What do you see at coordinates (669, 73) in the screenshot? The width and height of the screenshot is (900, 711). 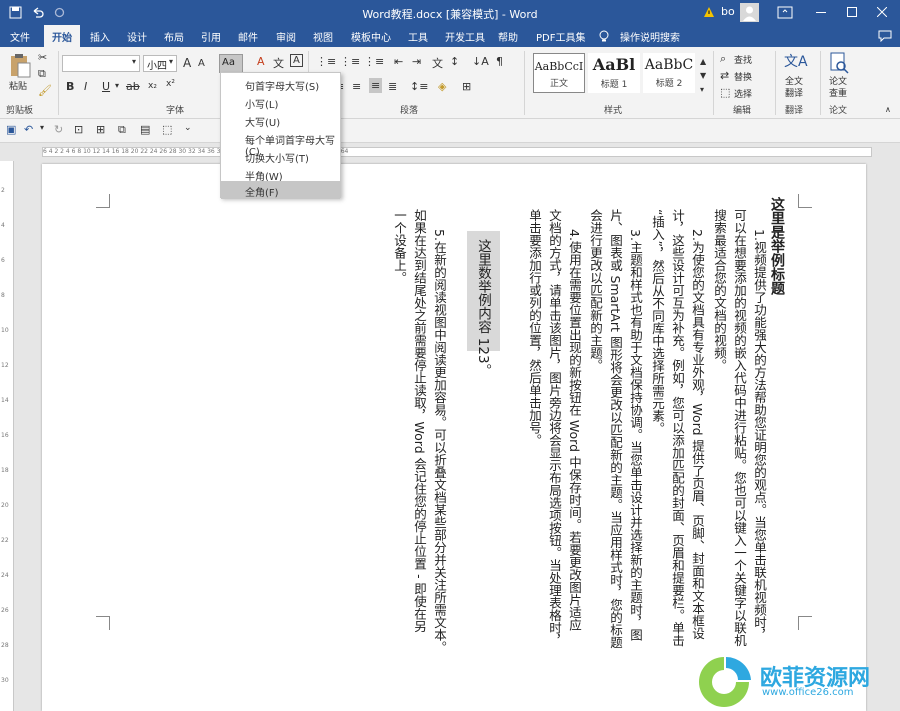 I see `style-heading-2: AaBbC 标题 2` at bounding box center [669, 73].